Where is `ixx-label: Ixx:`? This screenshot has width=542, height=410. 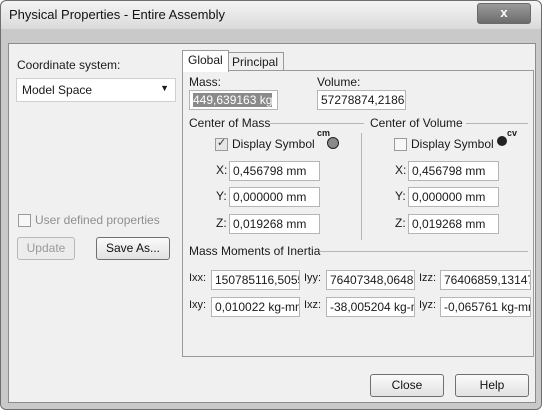 ixx-label: Ixx: is located at coordinates (198, 278).